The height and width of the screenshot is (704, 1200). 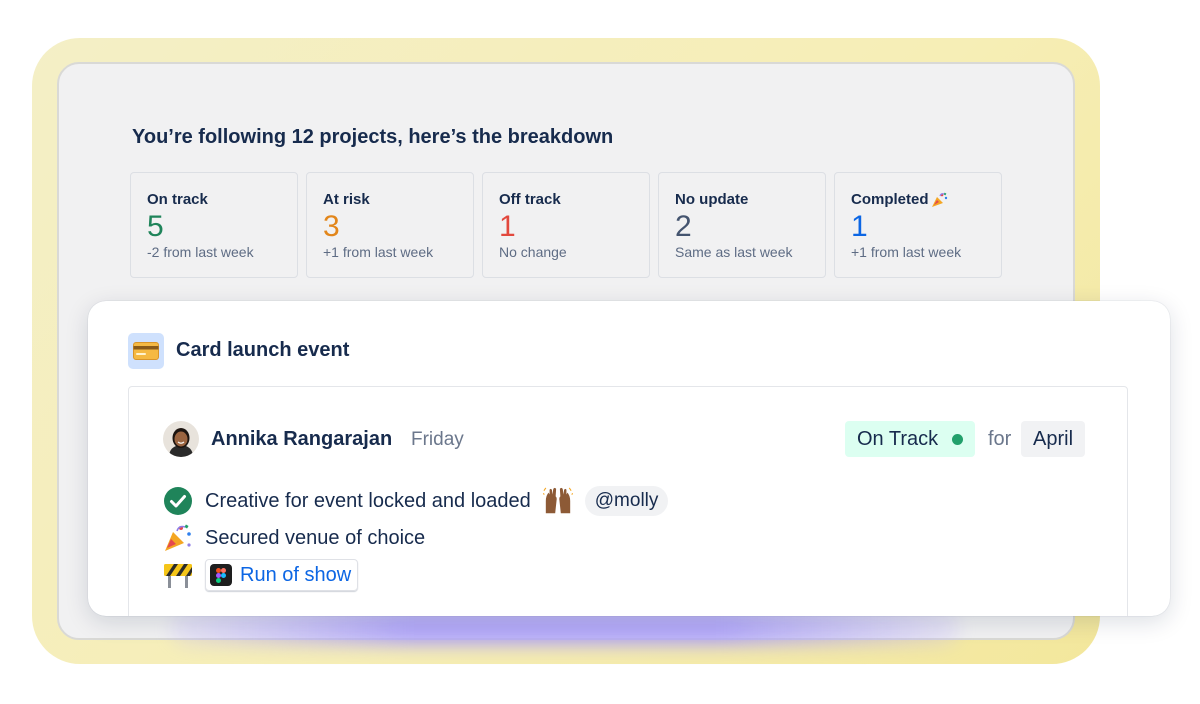 I want to click on update-item-text: Creative for event locked and loaded, so click(x=368, y=500).